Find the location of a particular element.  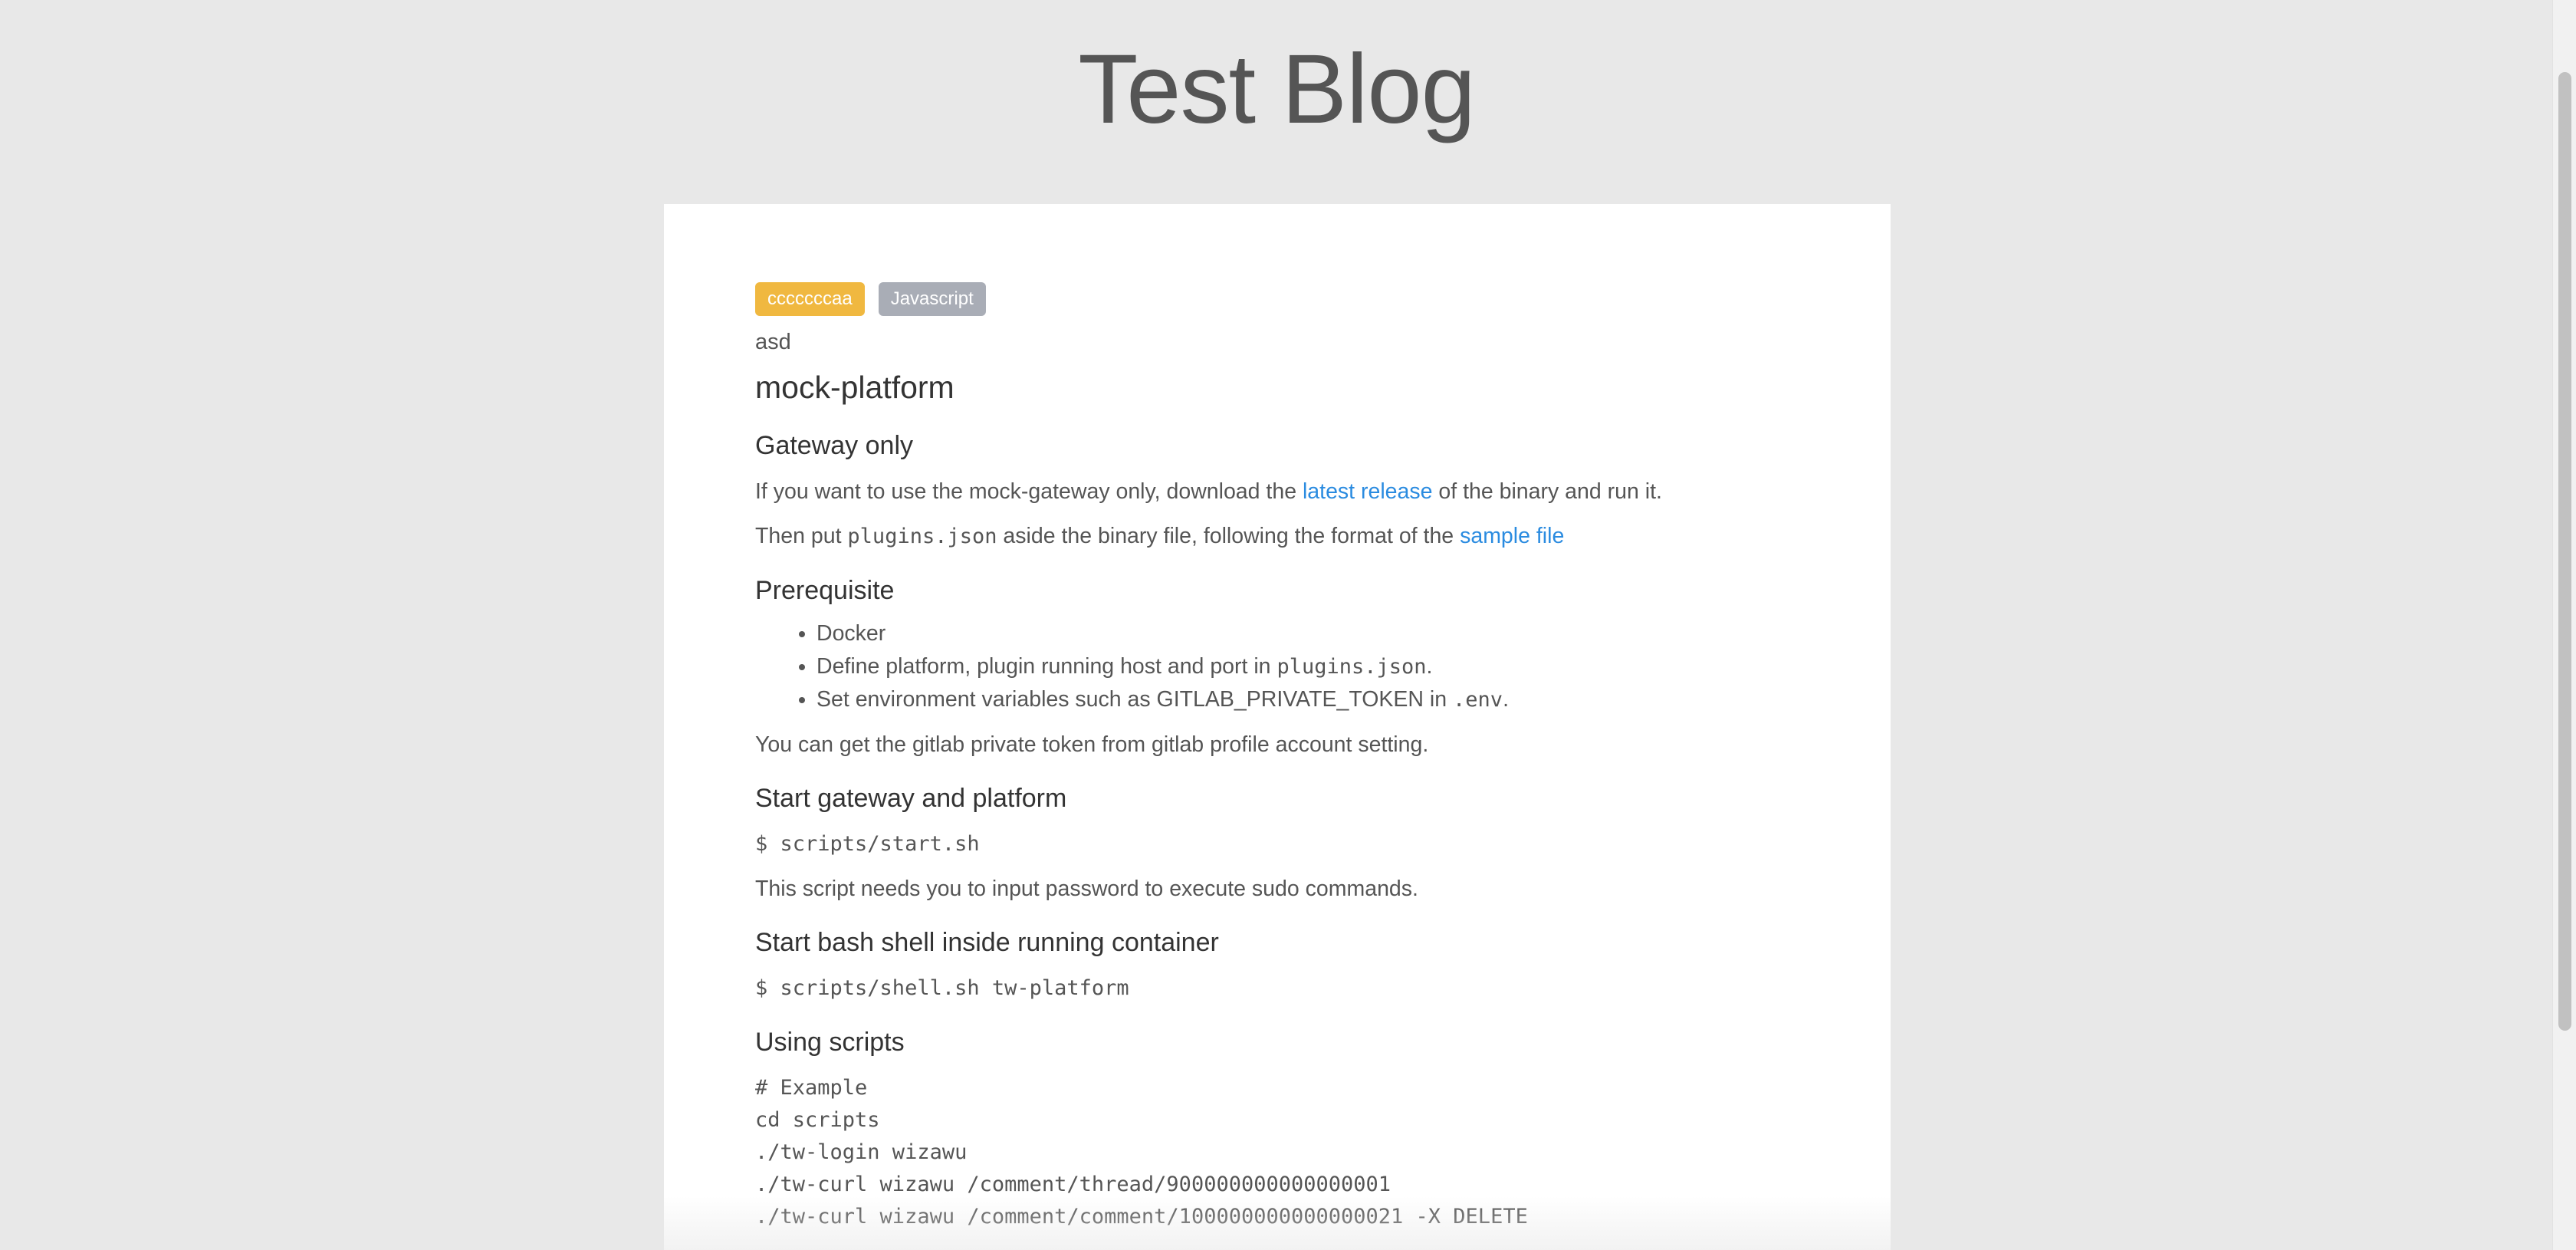

tag-list: cccccccaa Javascript is located at coordinates (1284, 299).